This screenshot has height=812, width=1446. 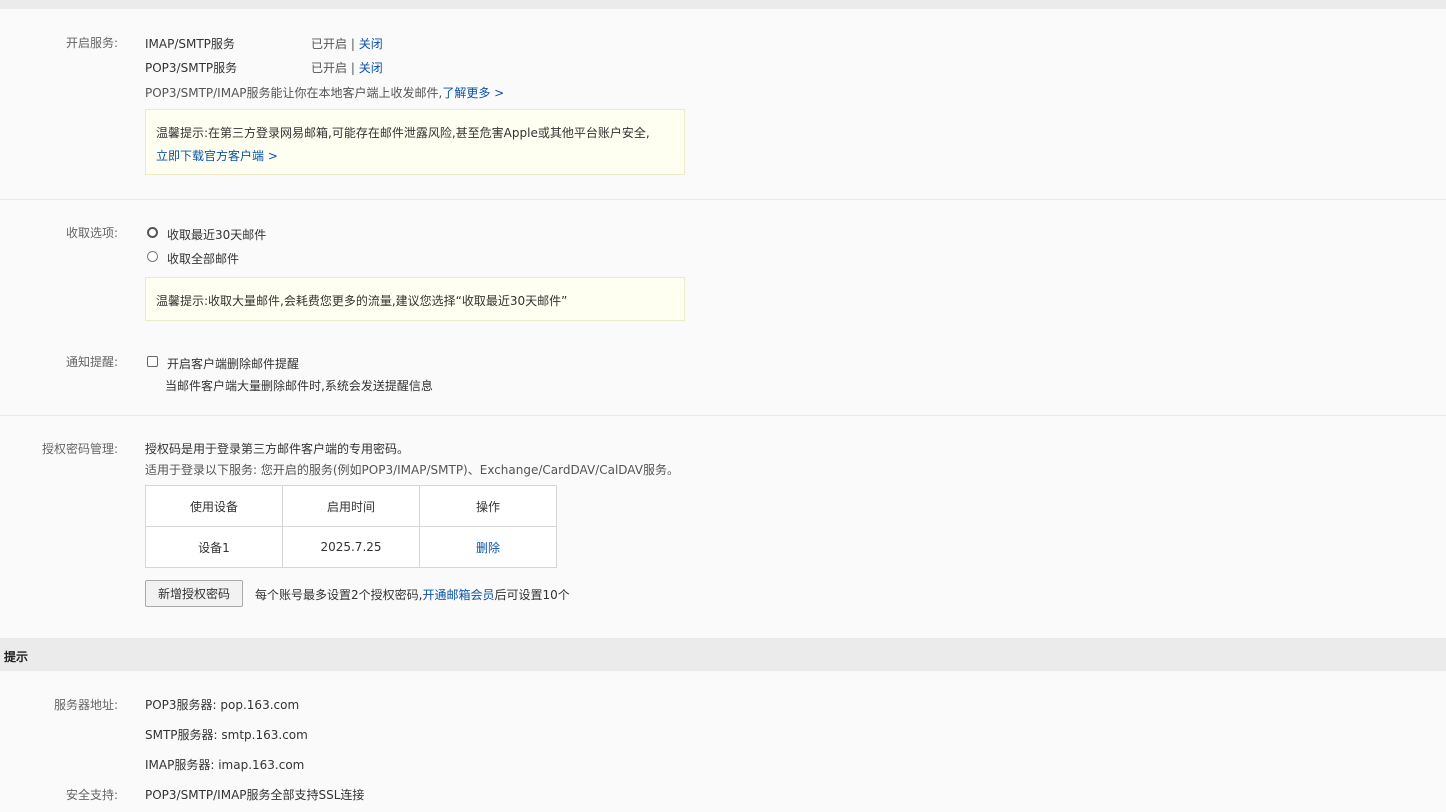 I want to click on delete-reminder-desc: 当邮件客户端大量删除邮件时,系统会发送提醒信息, so click(x=299, y=386).